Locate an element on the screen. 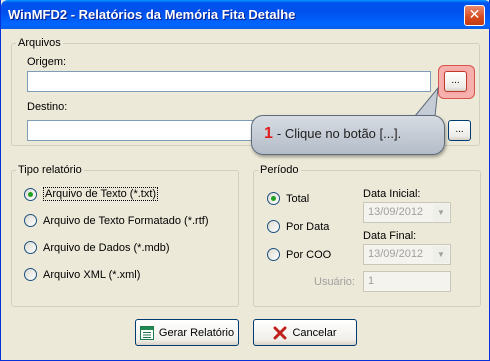  close-button: ✕ is located at coordinates (474, 15).